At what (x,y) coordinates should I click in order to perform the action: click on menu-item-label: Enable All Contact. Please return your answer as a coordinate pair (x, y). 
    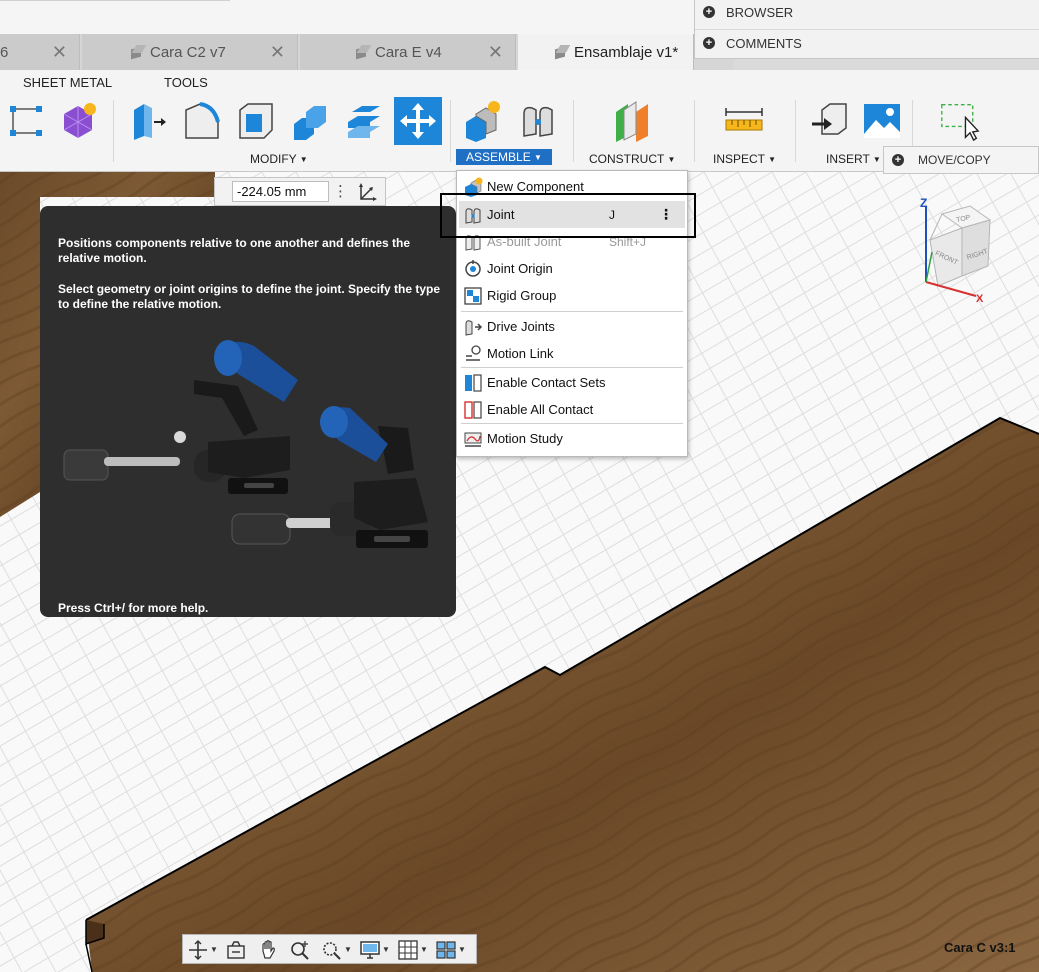
    Looking at the image, I should click on (540, 409).